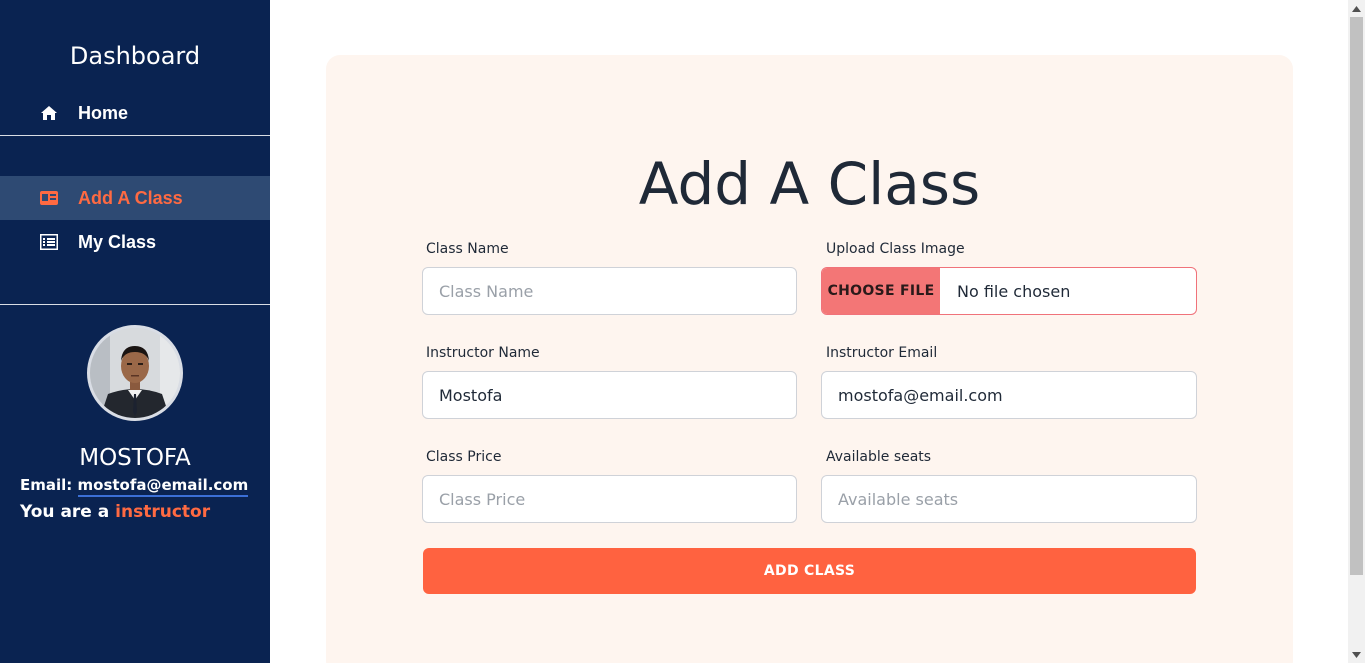 The image size is (1365, 663). What do you see at coordinates (609, 291) in the screenshot?
I see `class-name-input` at bounding box center [609, 291].